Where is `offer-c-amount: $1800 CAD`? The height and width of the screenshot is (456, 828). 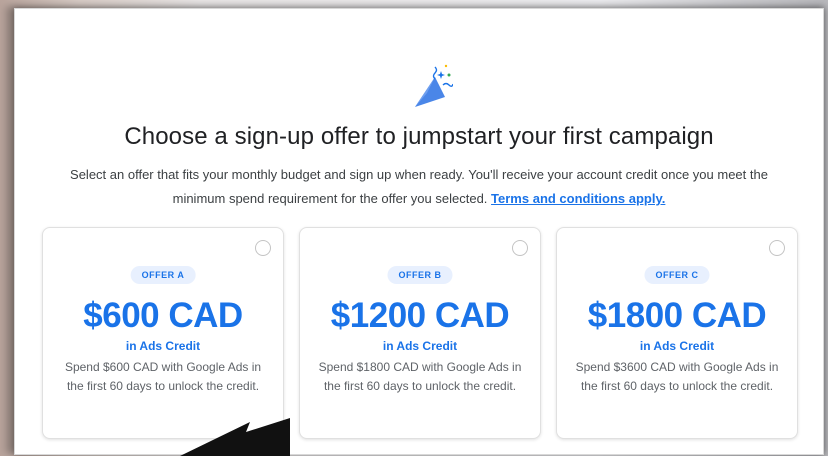 offer-c-amount: $1800 CAD is located at coordinates (677, 315).